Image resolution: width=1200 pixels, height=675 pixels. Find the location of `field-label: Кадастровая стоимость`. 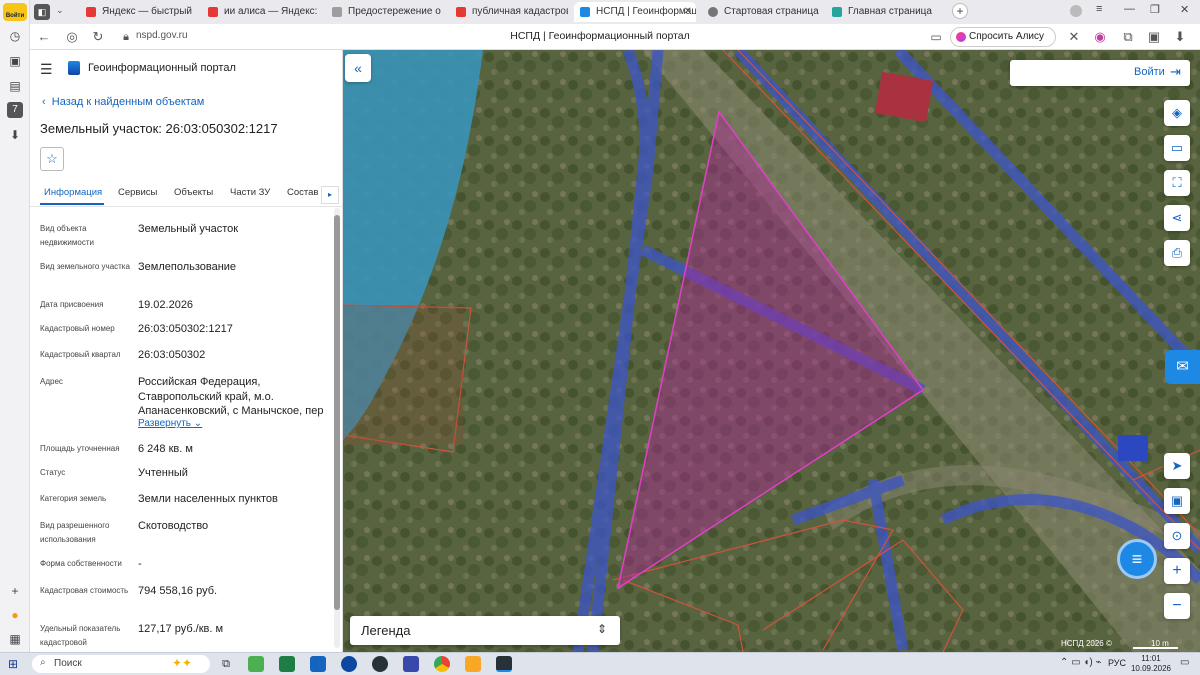

field-label: Кадастровая стоимость is located at coordinates (84, 590).